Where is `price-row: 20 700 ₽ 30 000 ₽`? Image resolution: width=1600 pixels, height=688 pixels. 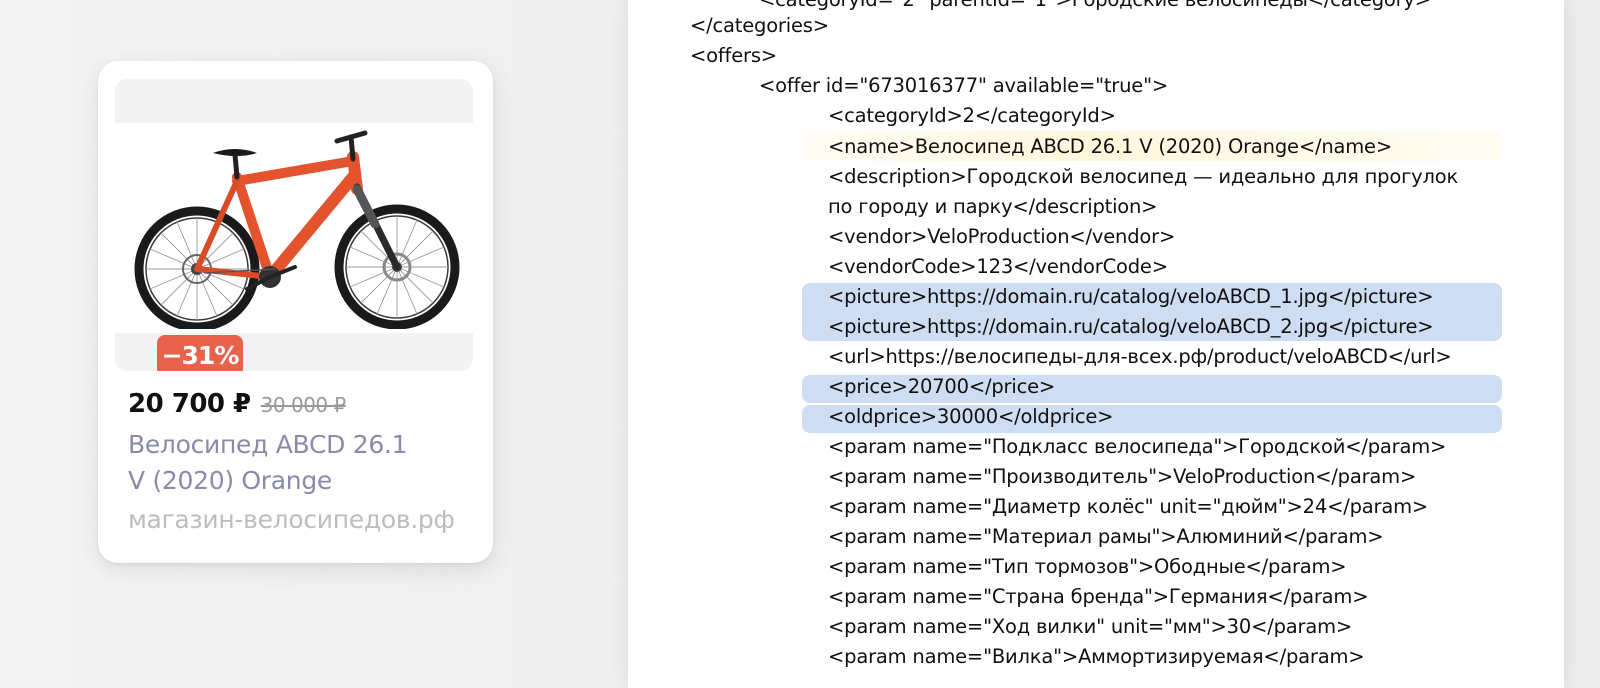
price-row: 20 700 ₽ 30 000 ₽ is located at coordinates (237, 404).